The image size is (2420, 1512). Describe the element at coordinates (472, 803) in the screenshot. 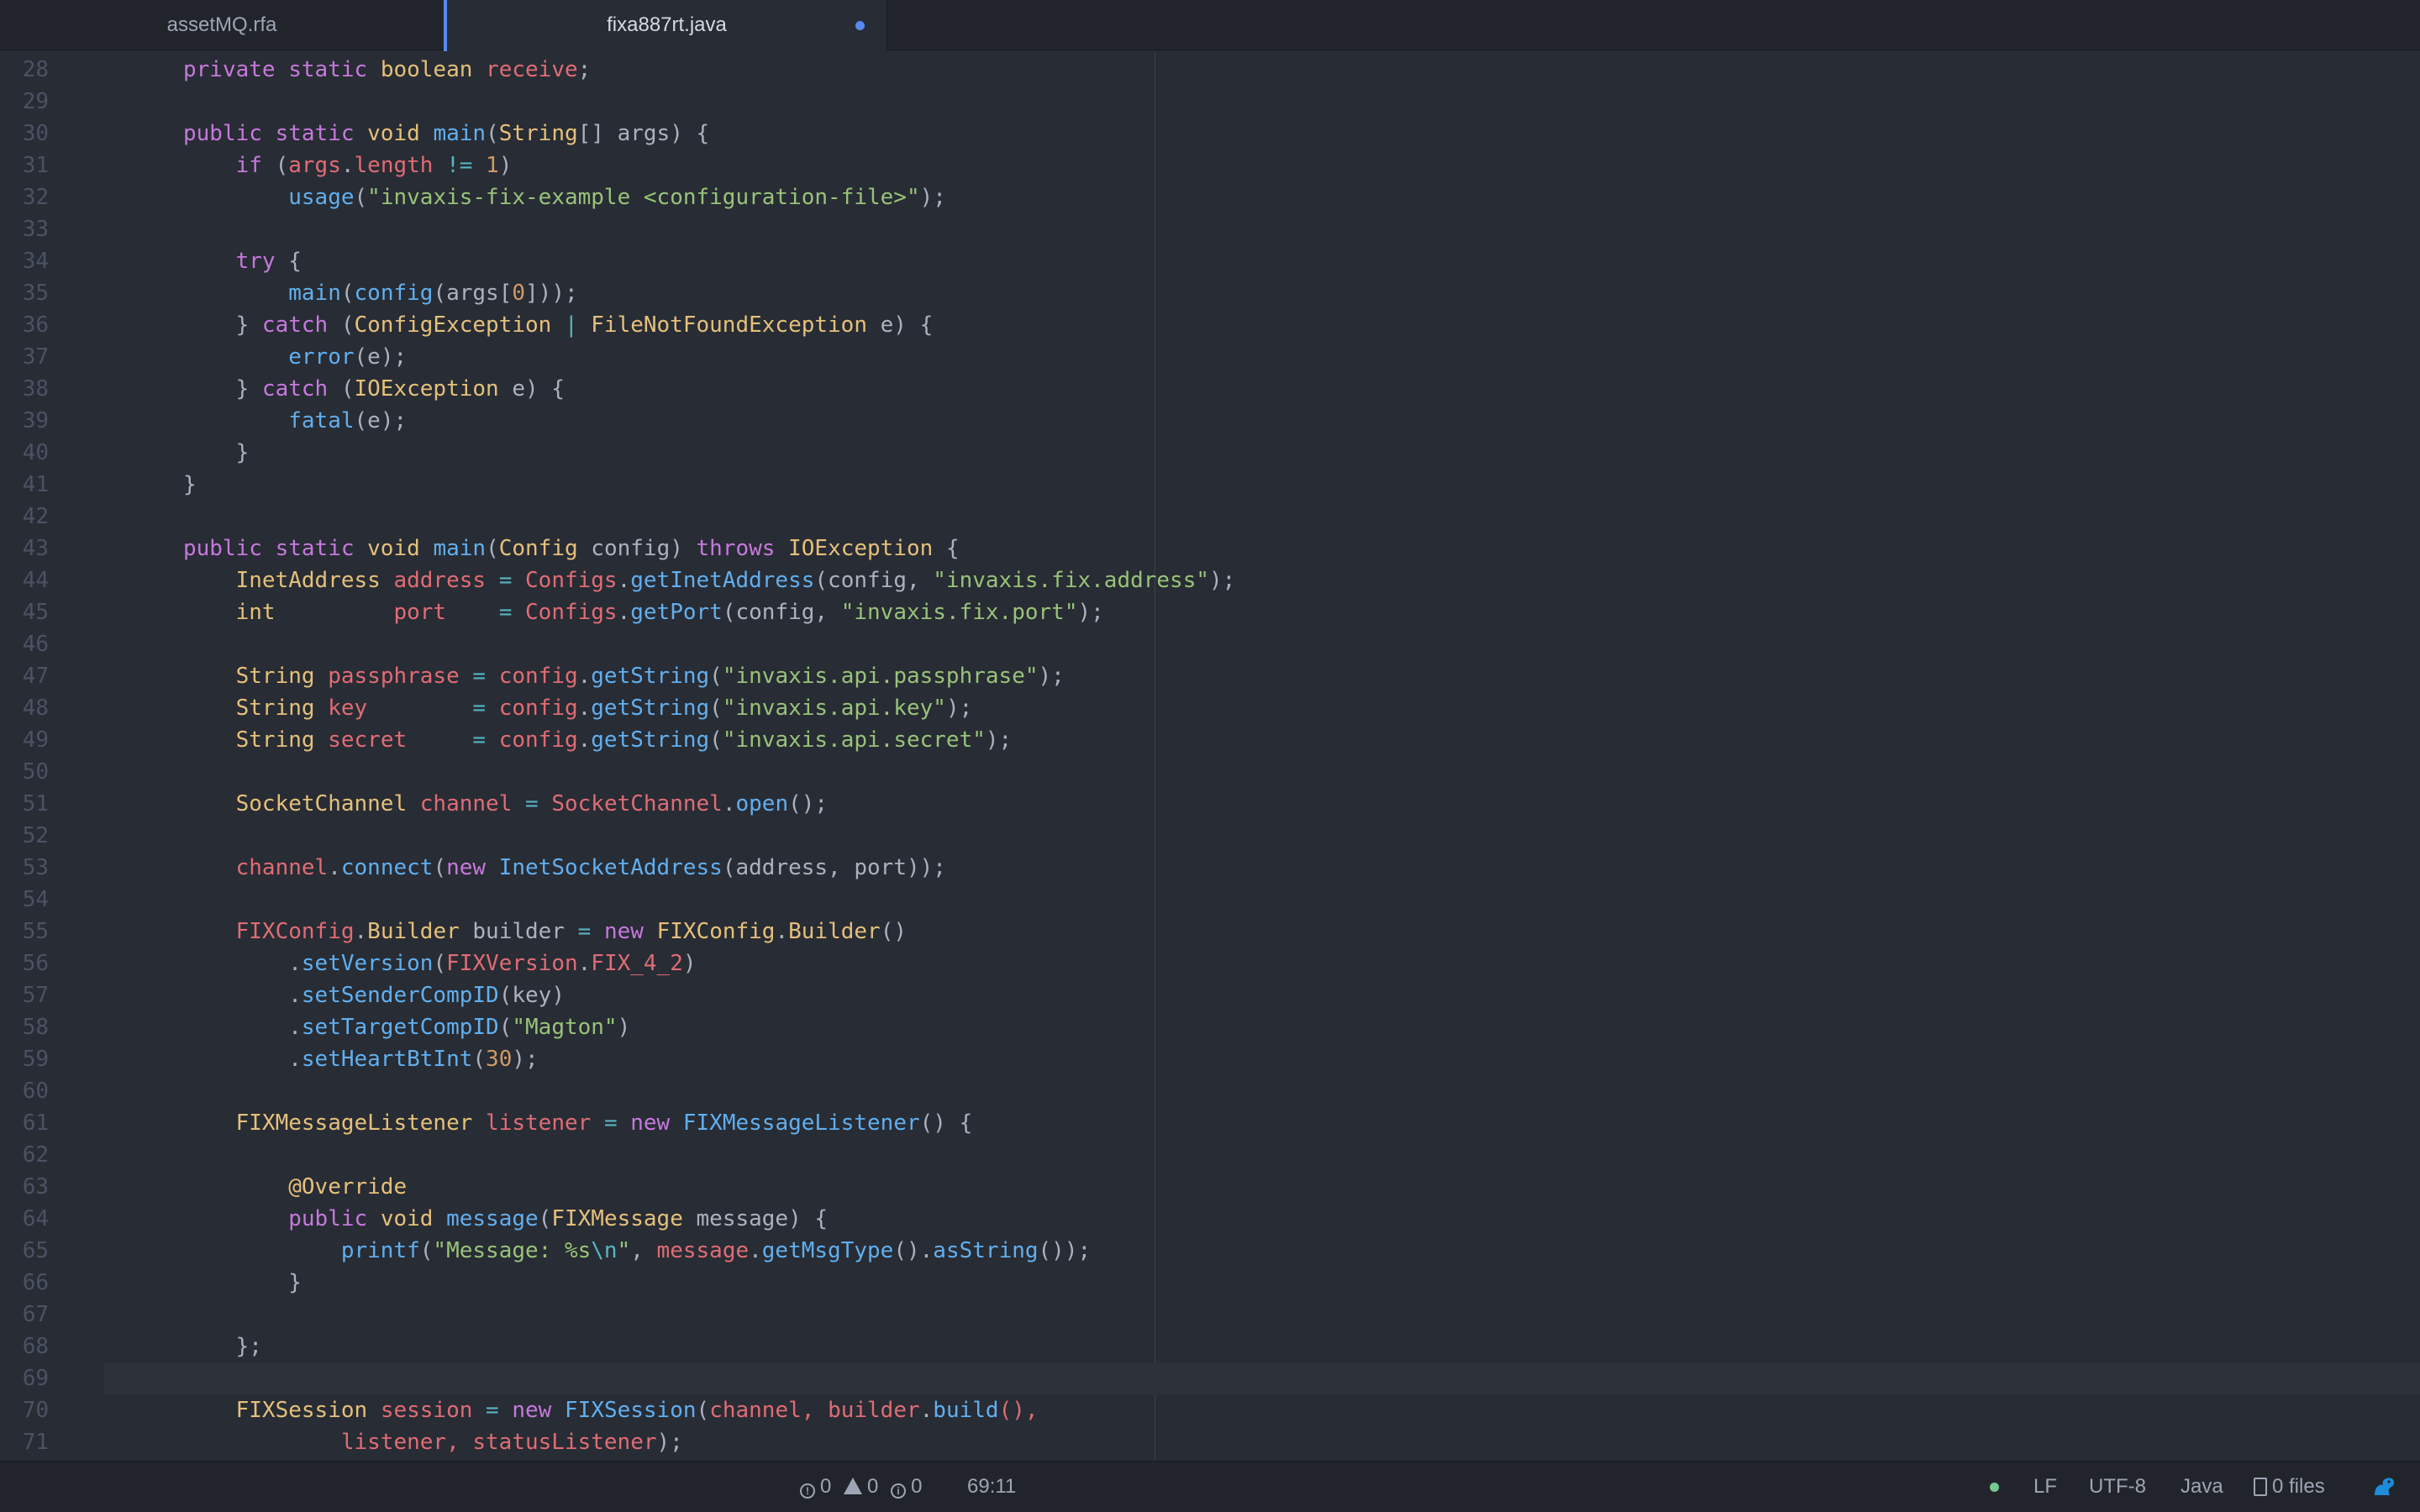

I see `code-token: channel` at that location.